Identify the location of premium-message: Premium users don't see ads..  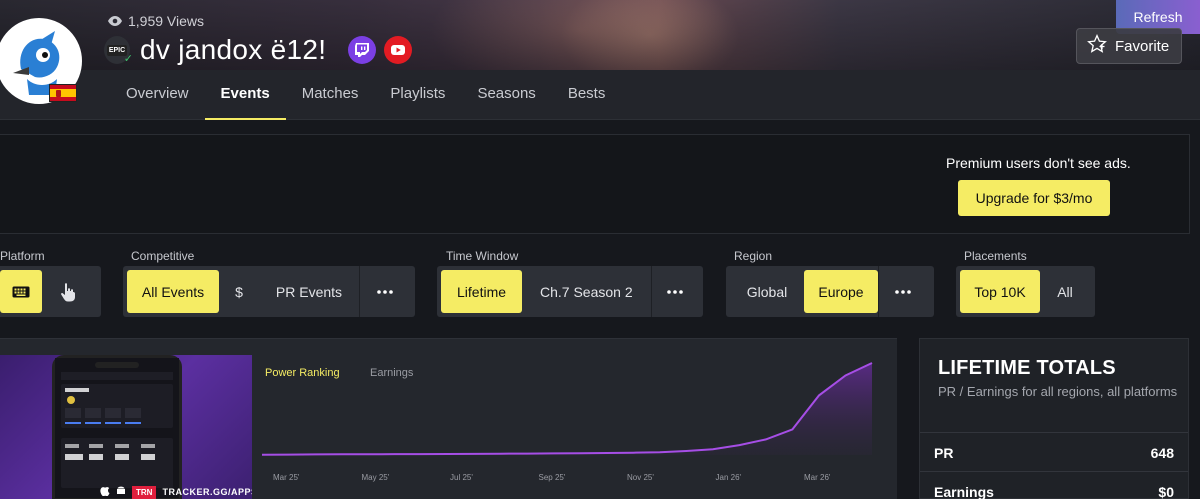
(1038, 163).